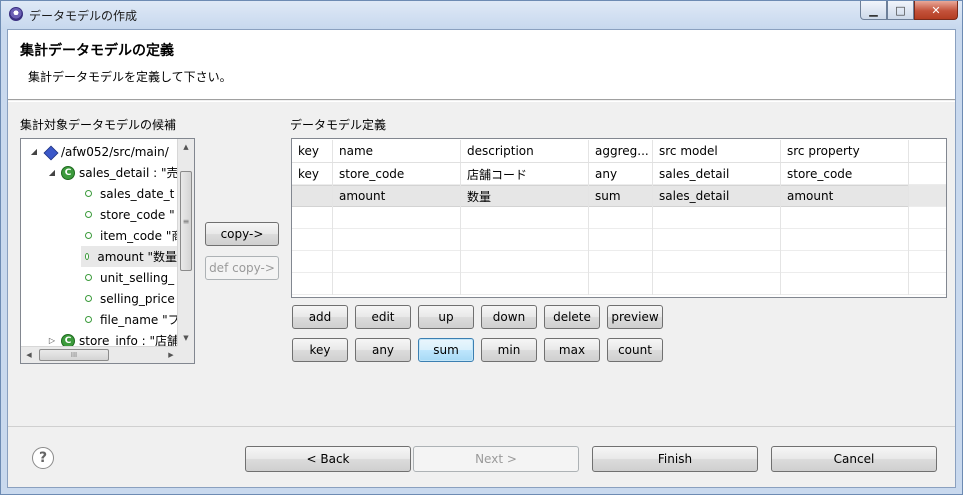 Image resolution: width=963 pixels, height=495 pixels. Describe the element at coordinates (140, 320) in the screenshot. I see `tree-item-label: file_name "フ` at that location.